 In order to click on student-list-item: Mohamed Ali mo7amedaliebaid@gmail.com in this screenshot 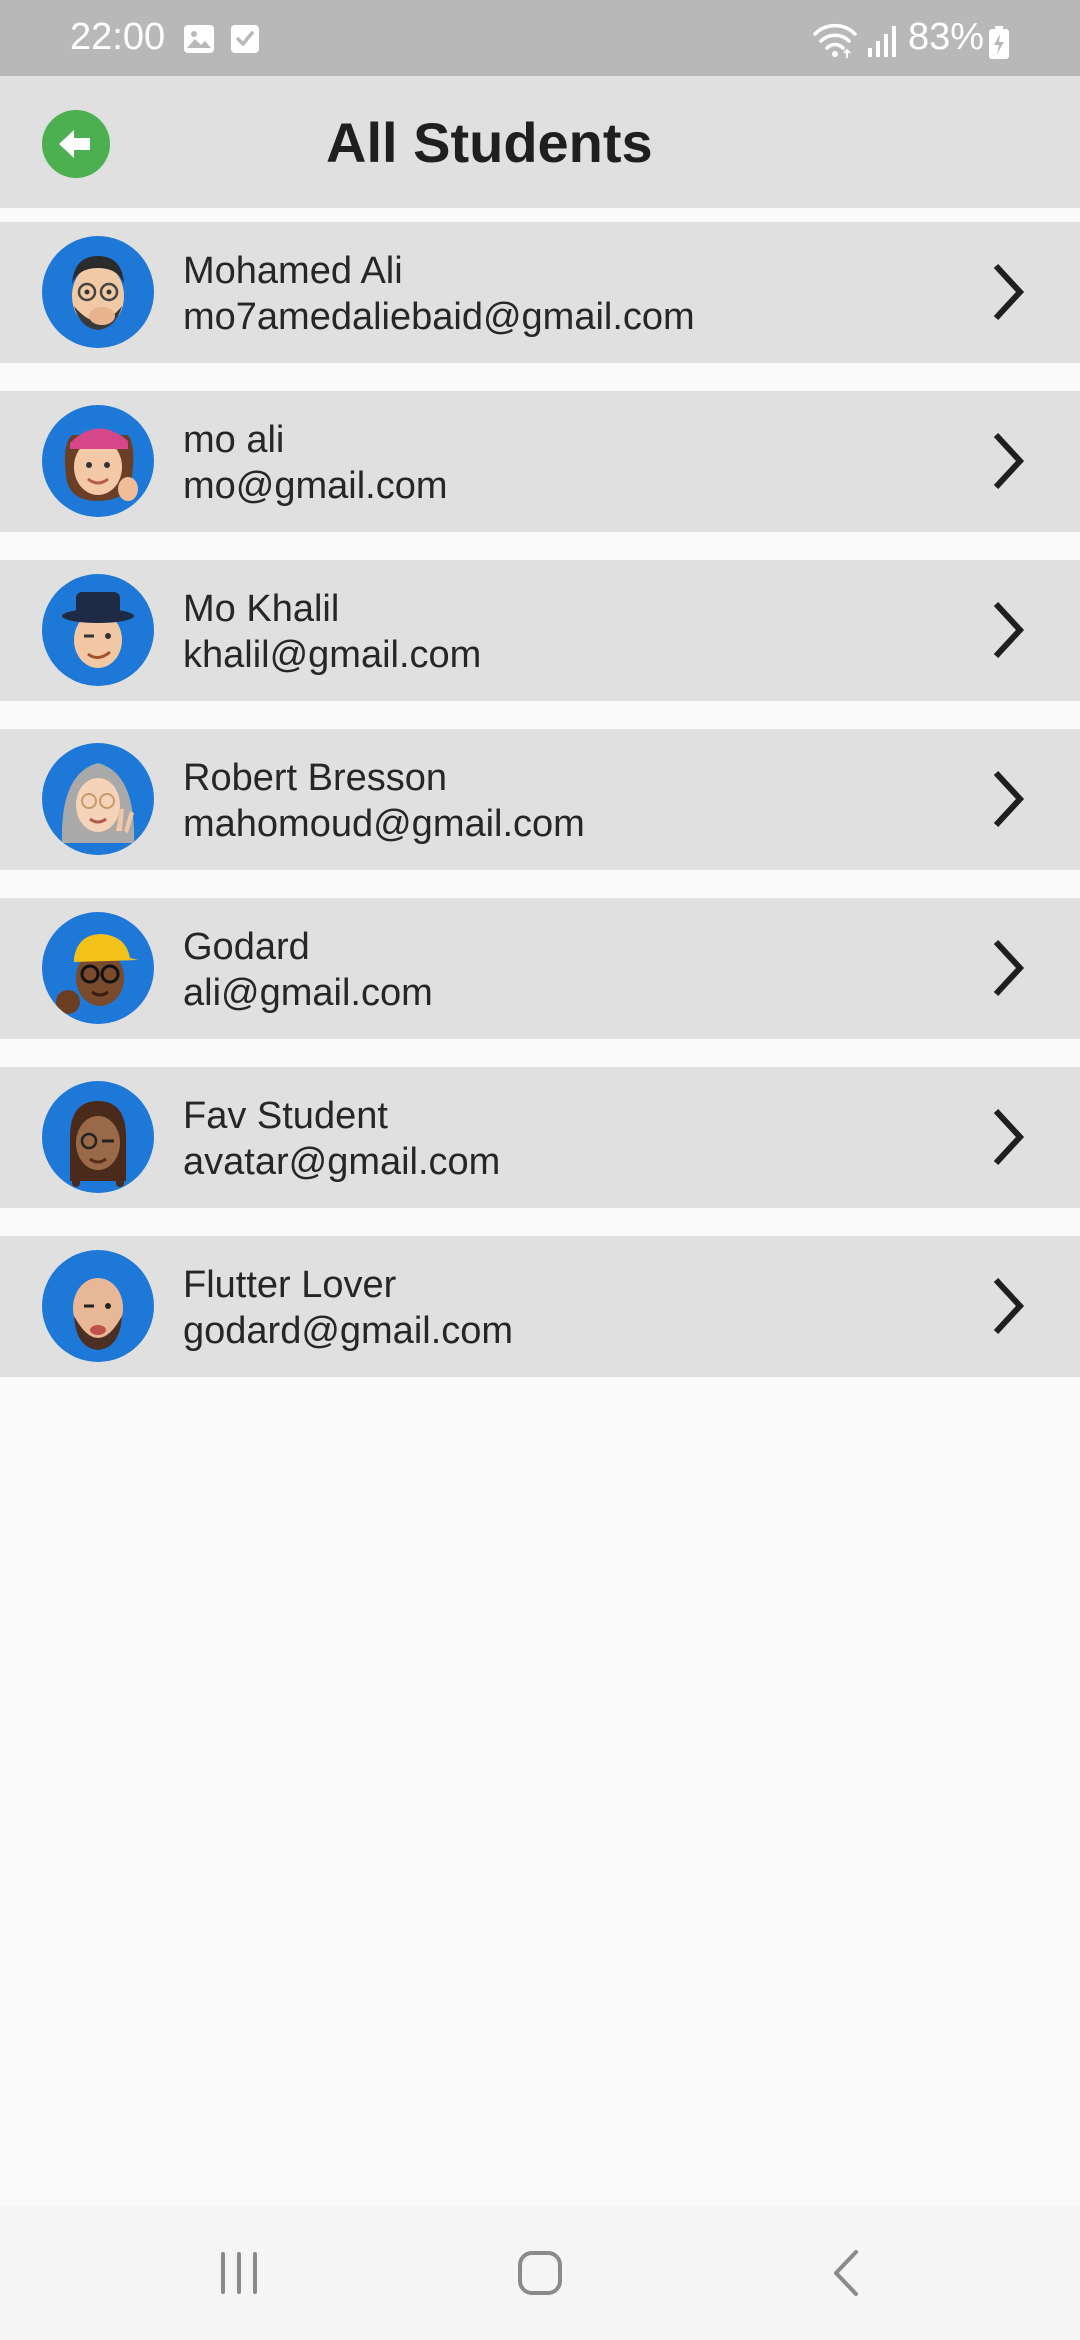, I will do `click(540, 292)`.